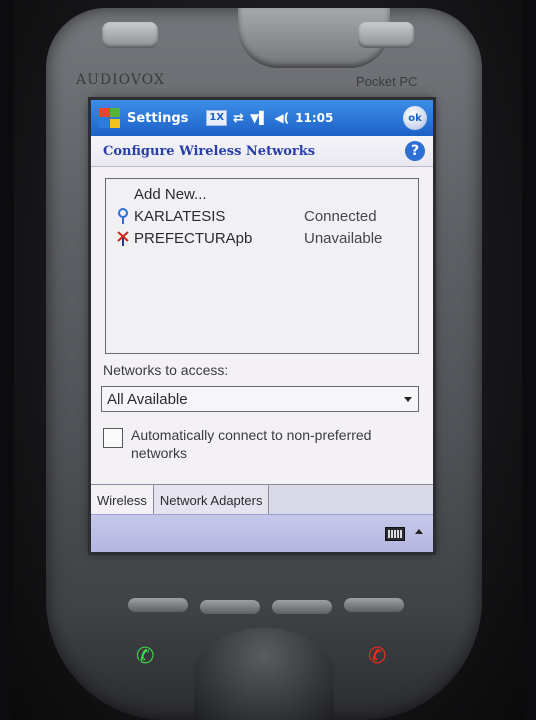 Image resolution: width=536 pixels, height=720 pixels. Describe the element at coordinates (145, 656) in the screenshot. I see `call-answer-icon: ✆` at that location.